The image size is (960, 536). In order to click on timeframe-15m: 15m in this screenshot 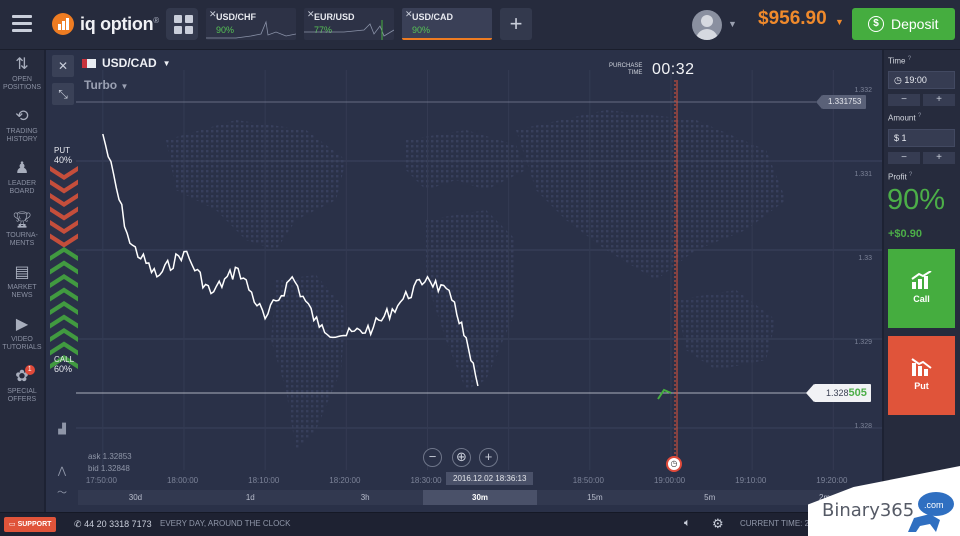, I will do `click(594, 497)`.